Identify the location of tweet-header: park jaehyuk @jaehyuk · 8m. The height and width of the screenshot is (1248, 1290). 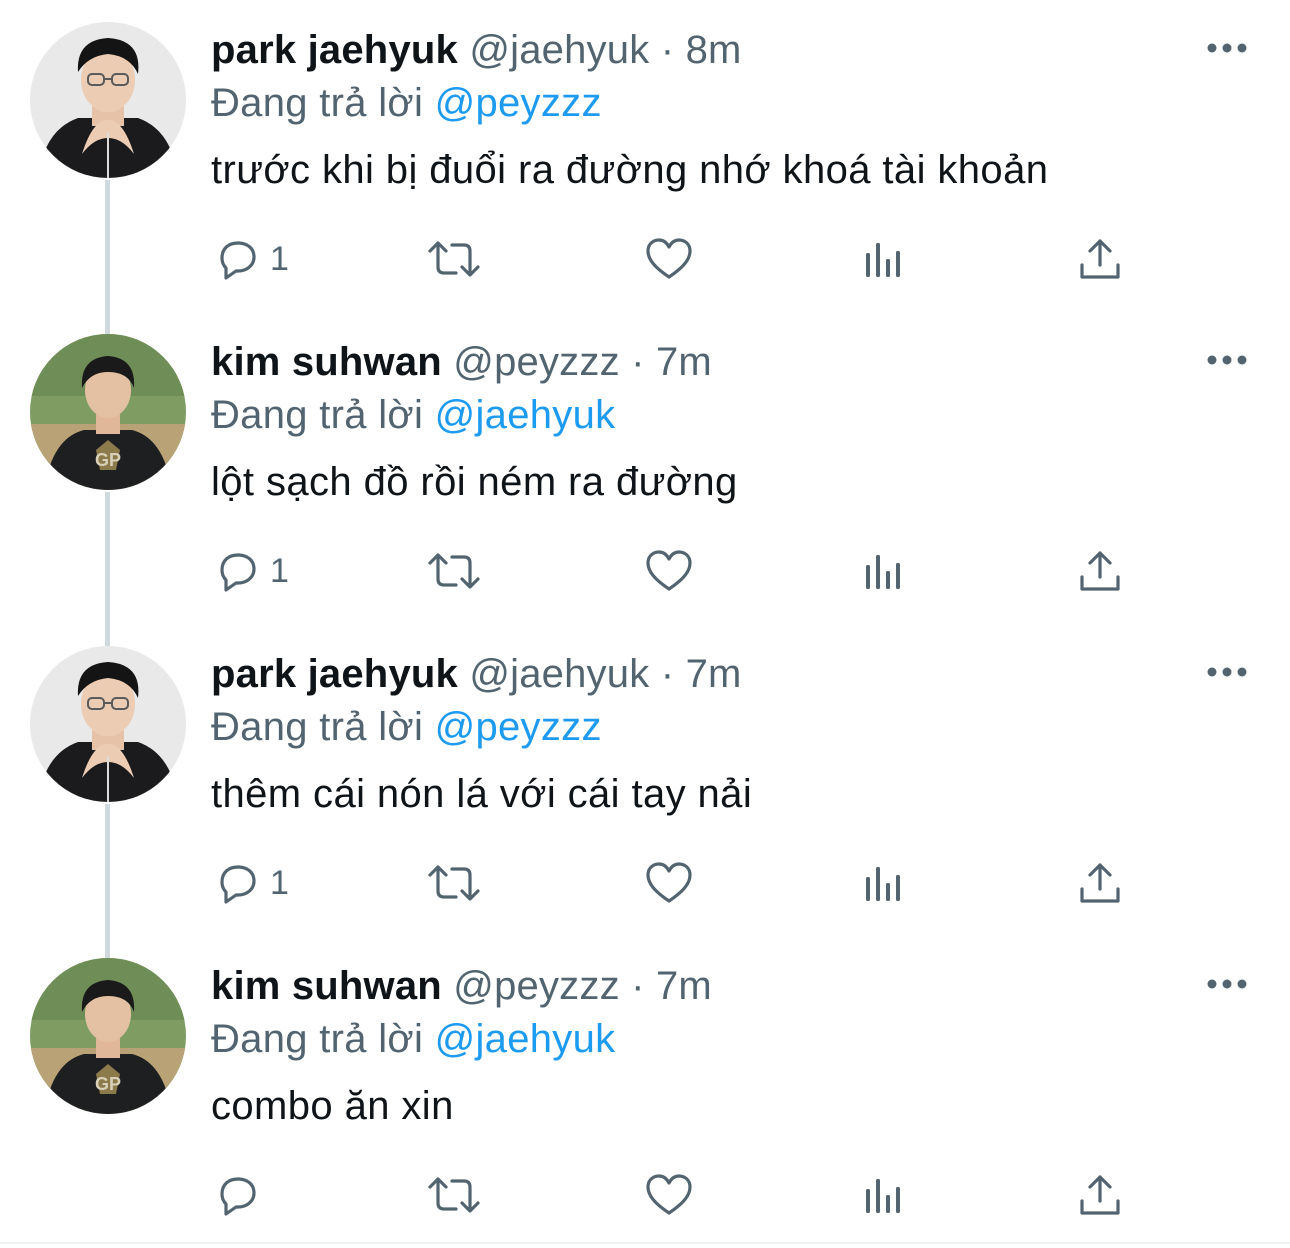
(476, 50).